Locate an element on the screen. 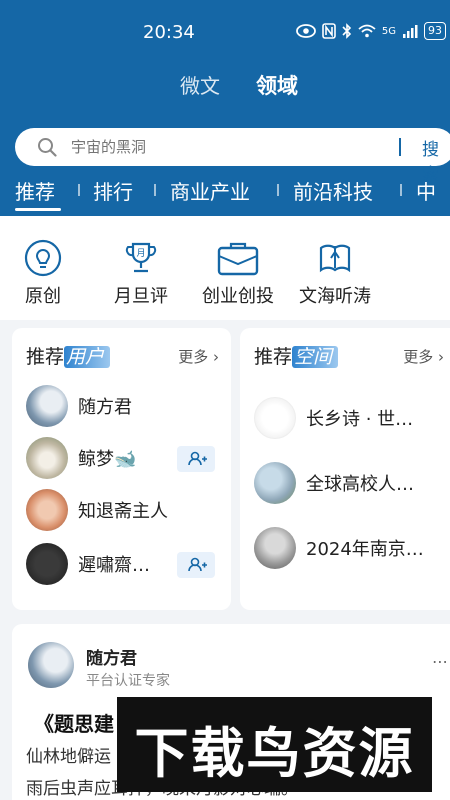  search-divider is located at coordinates (400, 147).